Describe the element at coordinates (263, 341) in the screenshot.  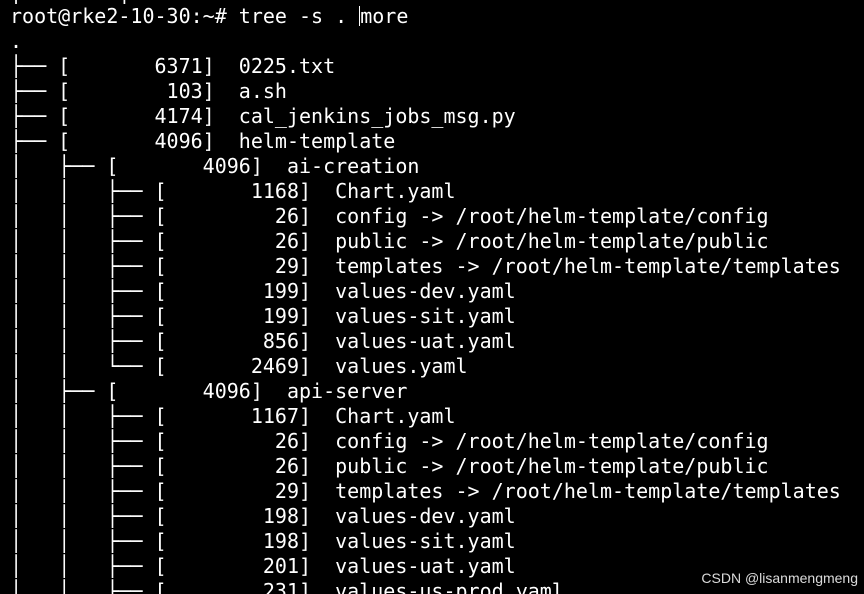
I see `tree-line: │ │ ├── [ 856] values-uat.yaml` at that location.